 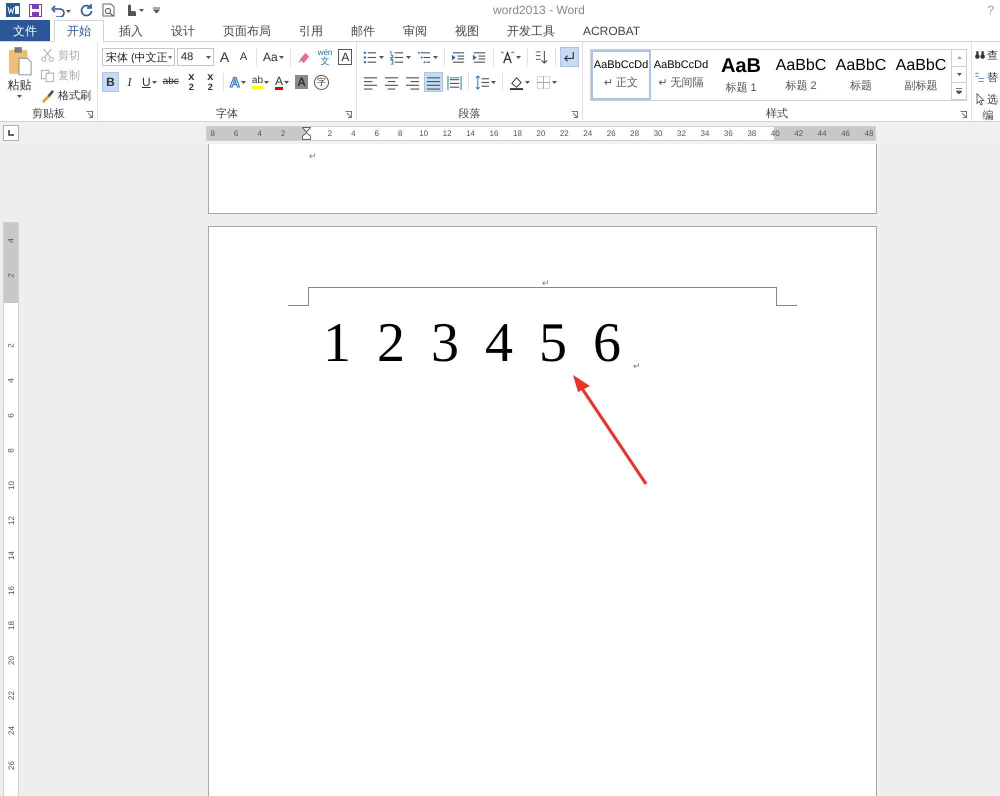 I want to click on group-label: 剪贴板, so click(x=48, y=113).